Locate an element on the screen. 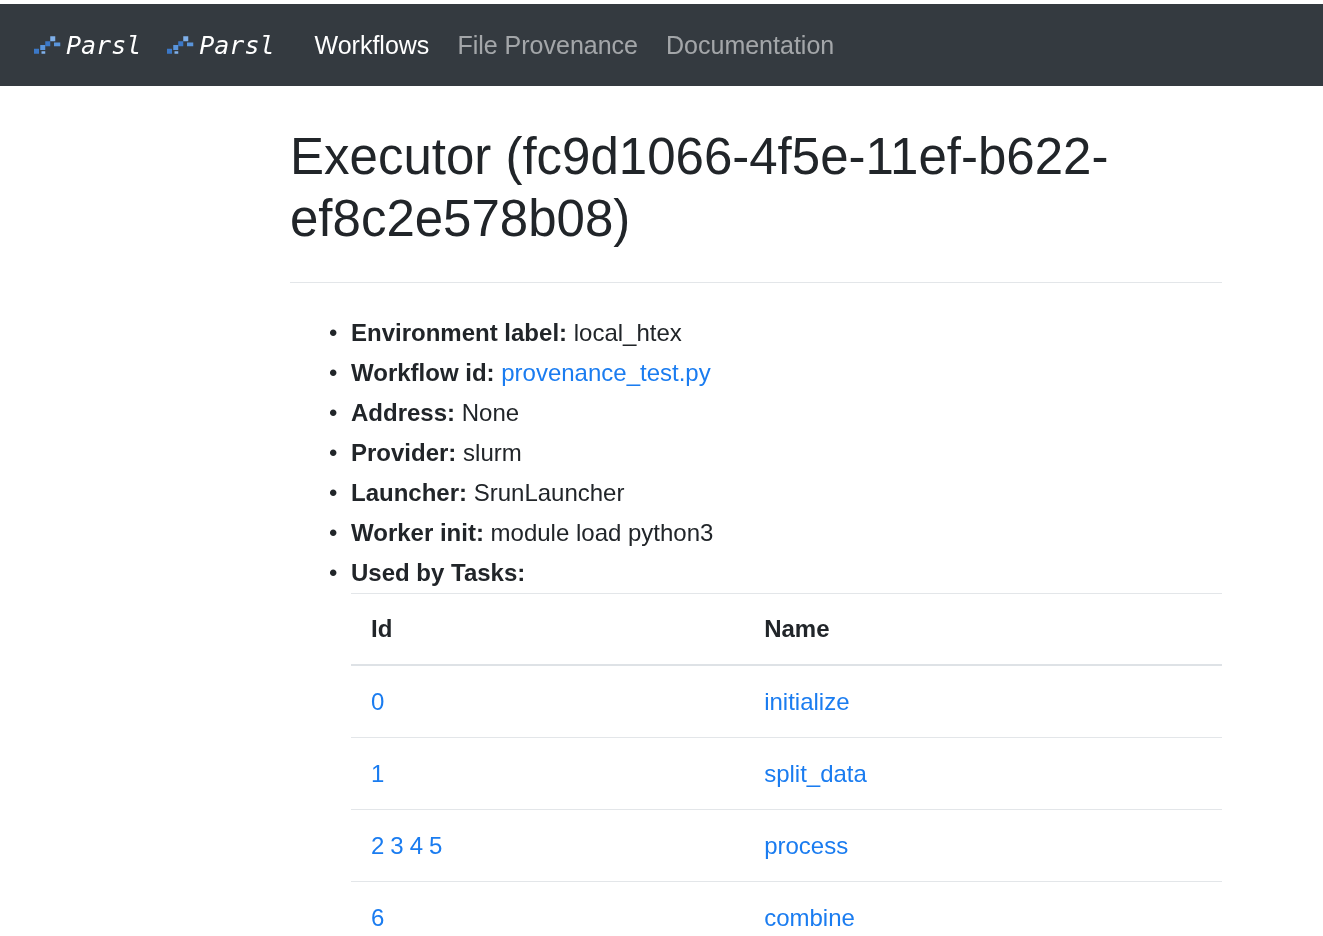 This screenshot has width=1323, height=936. detail-value: None is located at coordinates (490, 412).